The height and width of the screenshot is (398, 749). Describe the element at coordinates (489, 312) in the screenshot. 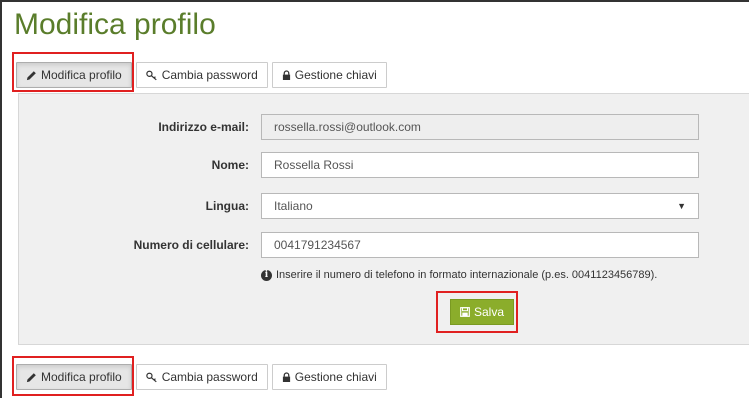

I see `save-button-label: Salva` at that location.